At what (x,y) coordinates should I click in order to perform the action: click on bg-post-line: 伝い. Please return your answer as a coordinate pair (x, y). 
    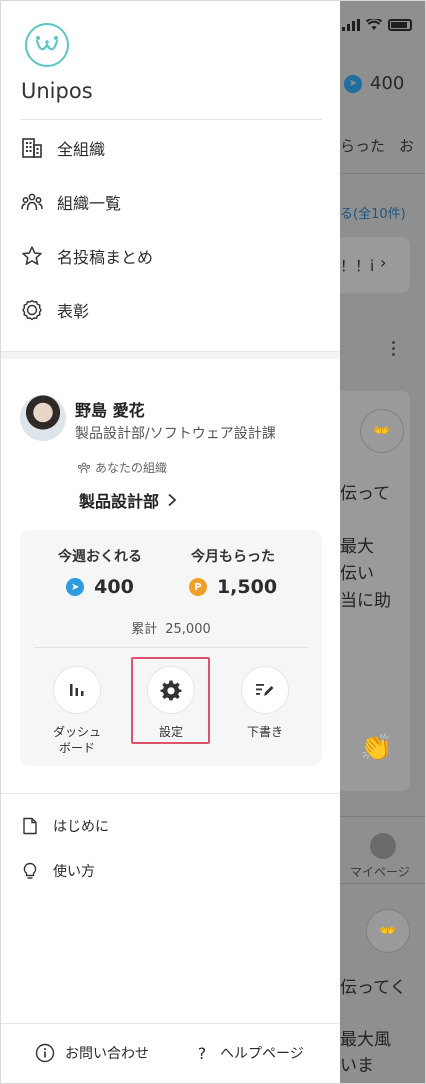
    Looking at the image, I should click on (357, 574).